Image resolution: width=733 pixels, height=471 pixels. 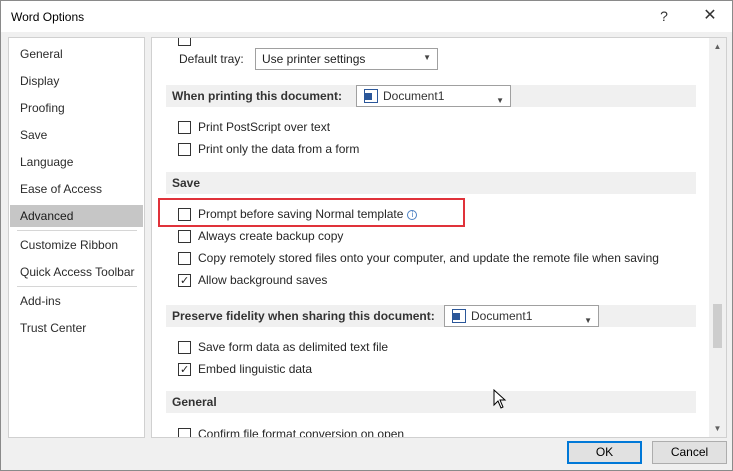 I want to click on sidebar-item-save: Save, so click(x=76, y=135).